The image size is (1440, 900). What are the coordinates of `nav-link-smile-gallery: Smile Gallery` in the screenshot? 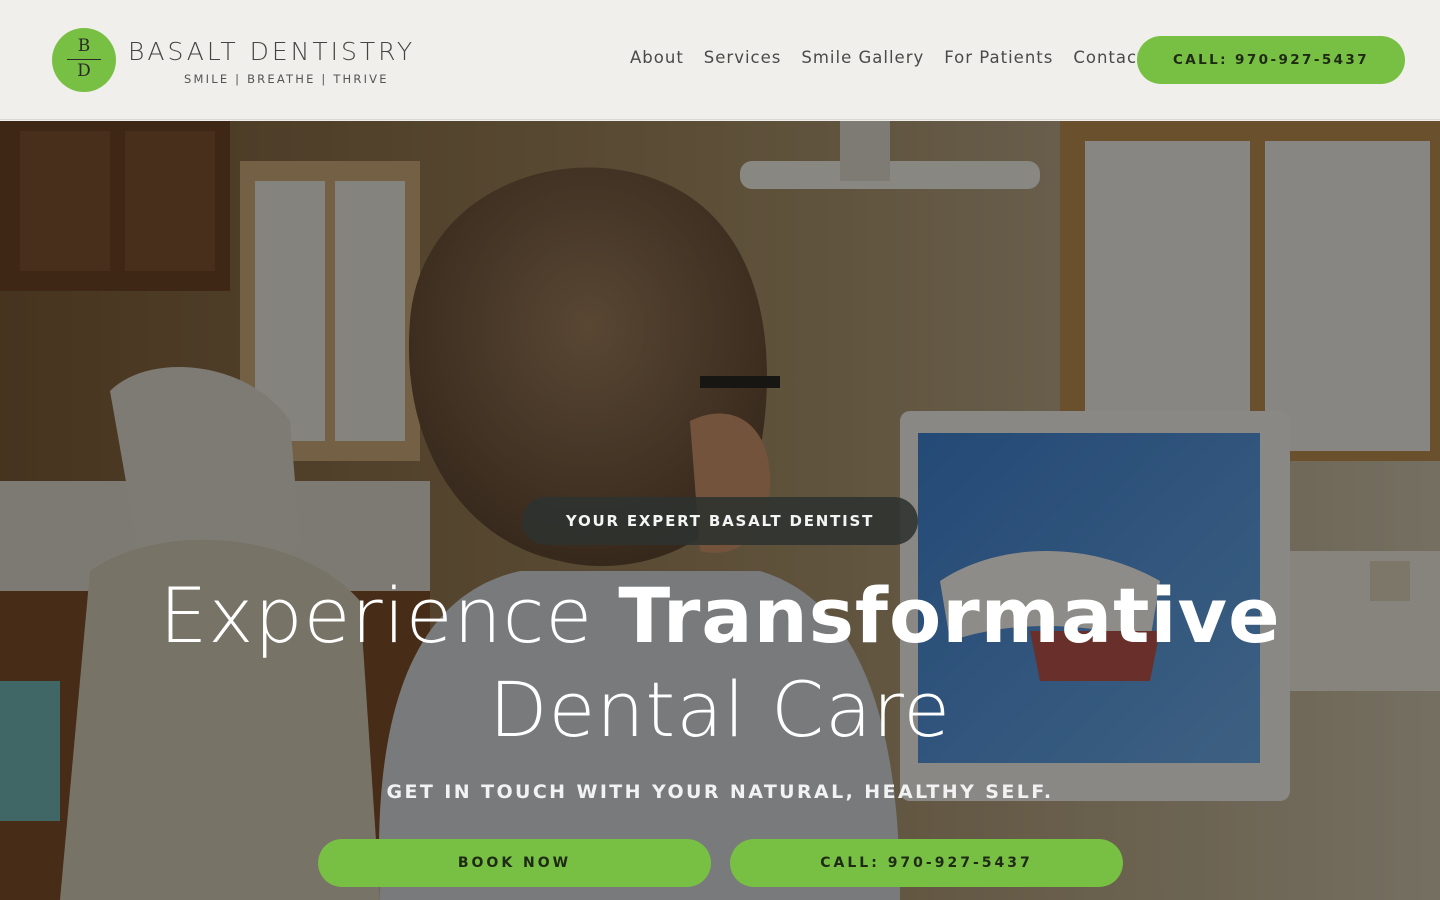 It's located at (862, 57).